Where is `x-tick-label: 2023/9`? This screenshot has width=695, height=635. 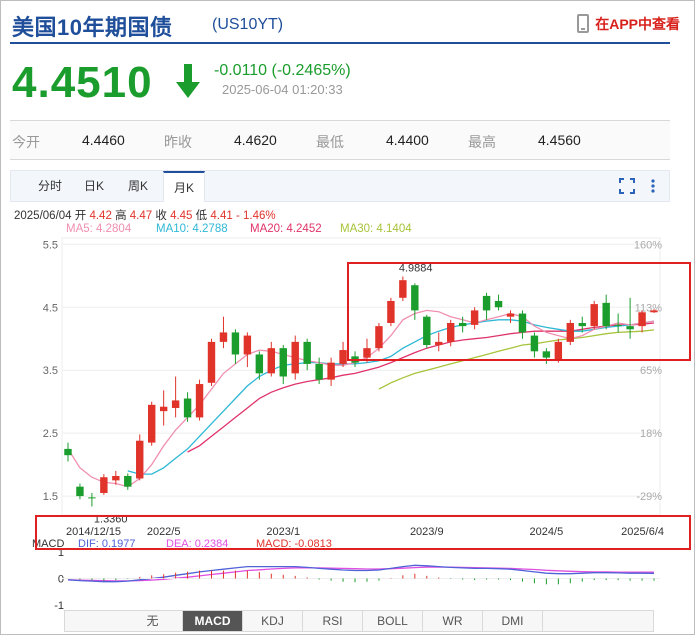 x-tick-label: 2023/9 is located at coordinates (427, 532).